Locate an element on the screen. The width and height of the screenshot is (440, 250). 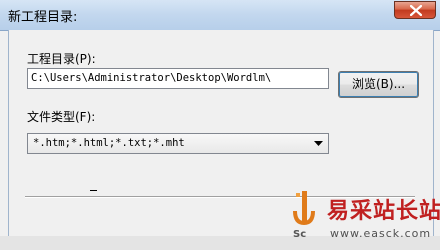
title-bar: 新工程目录: is located at coordinates (220, 15).